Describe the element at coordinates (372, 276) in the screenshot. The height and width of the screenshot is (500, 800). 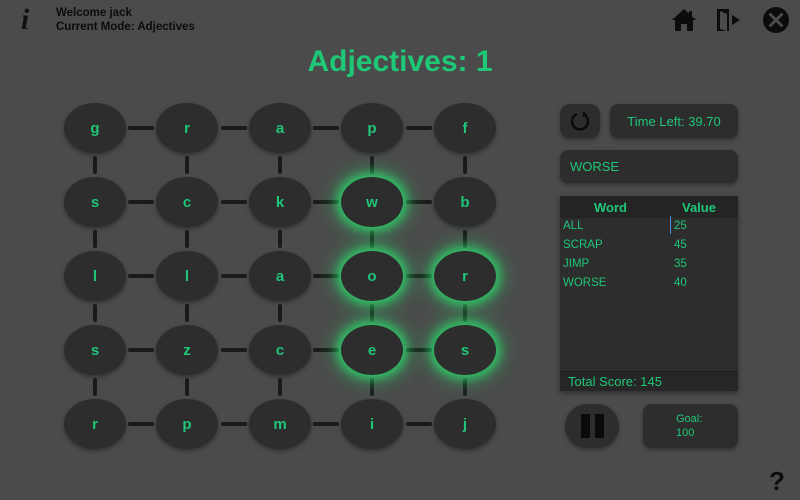
I see `letter-tile: o` at that location.